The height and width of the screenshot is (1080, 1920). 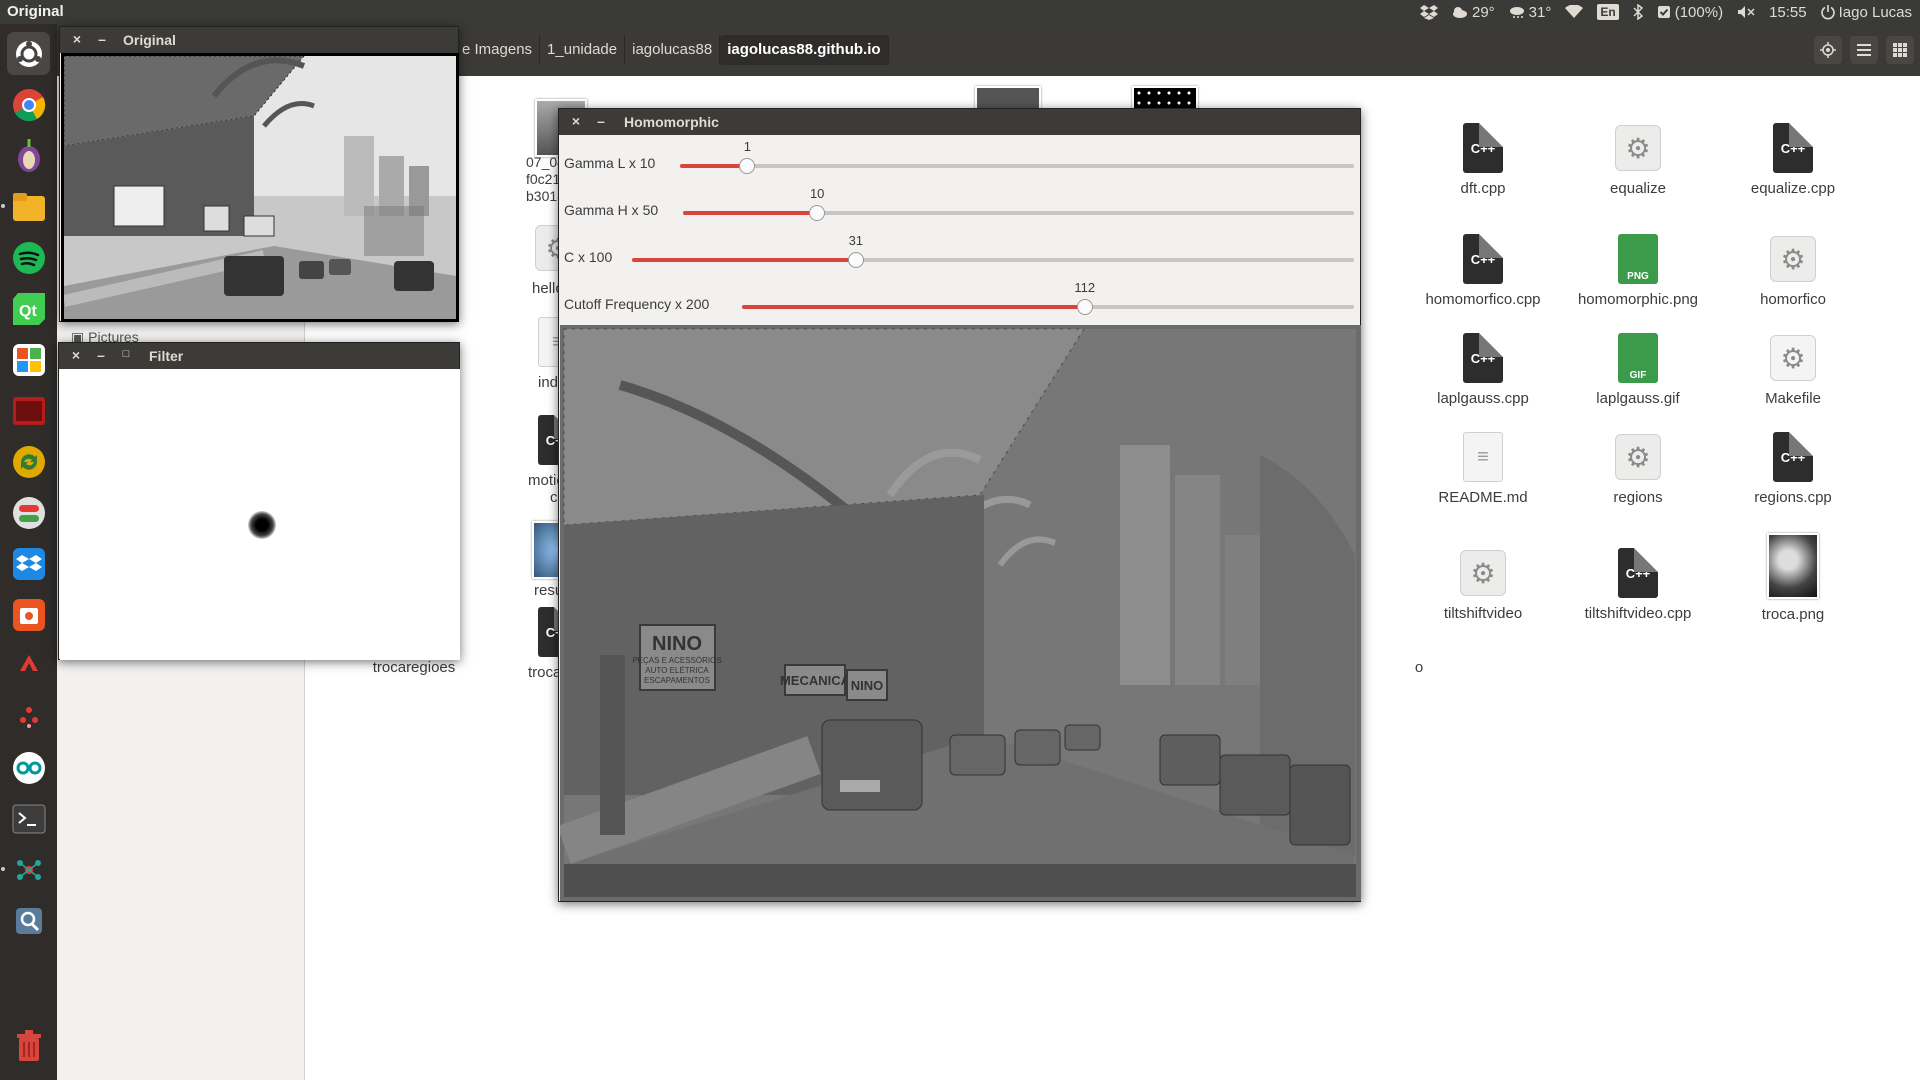 I want to click on sign-nino: NINO, so click(x=677, y=644).